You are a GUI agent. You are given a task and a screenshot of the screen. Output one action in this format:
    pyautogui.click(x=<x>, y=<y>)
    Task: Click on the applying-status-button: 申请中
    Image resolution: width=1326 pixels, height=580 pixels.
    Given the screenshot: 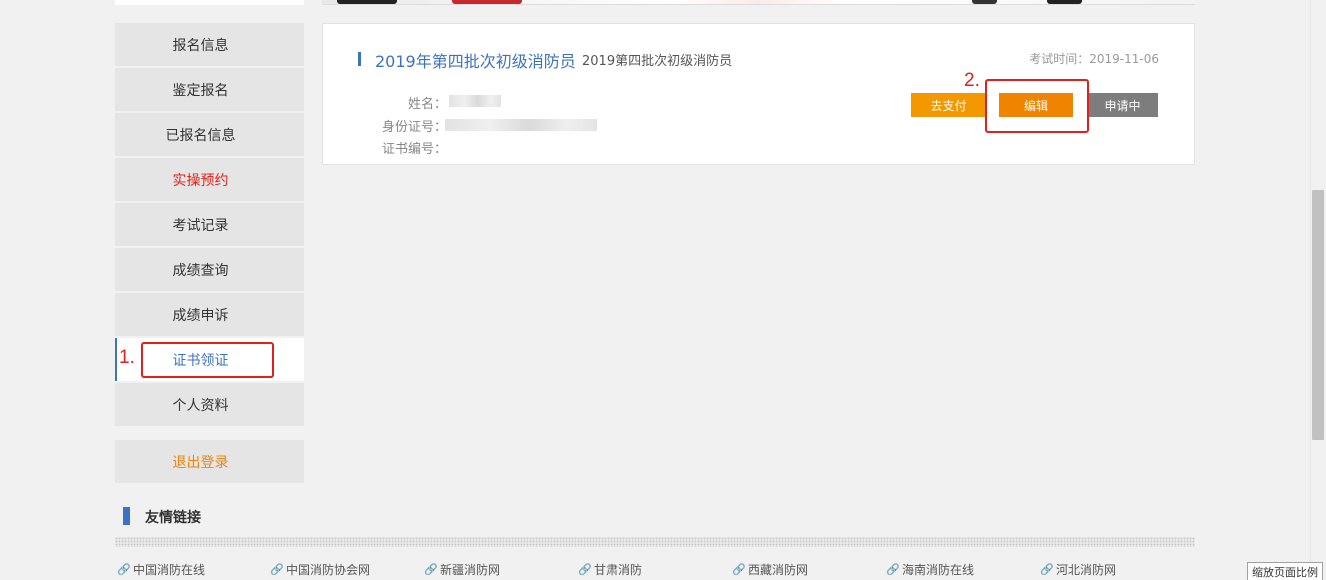 What is the action you would take?
    pyautogui.click(x=1122, y=105)
    